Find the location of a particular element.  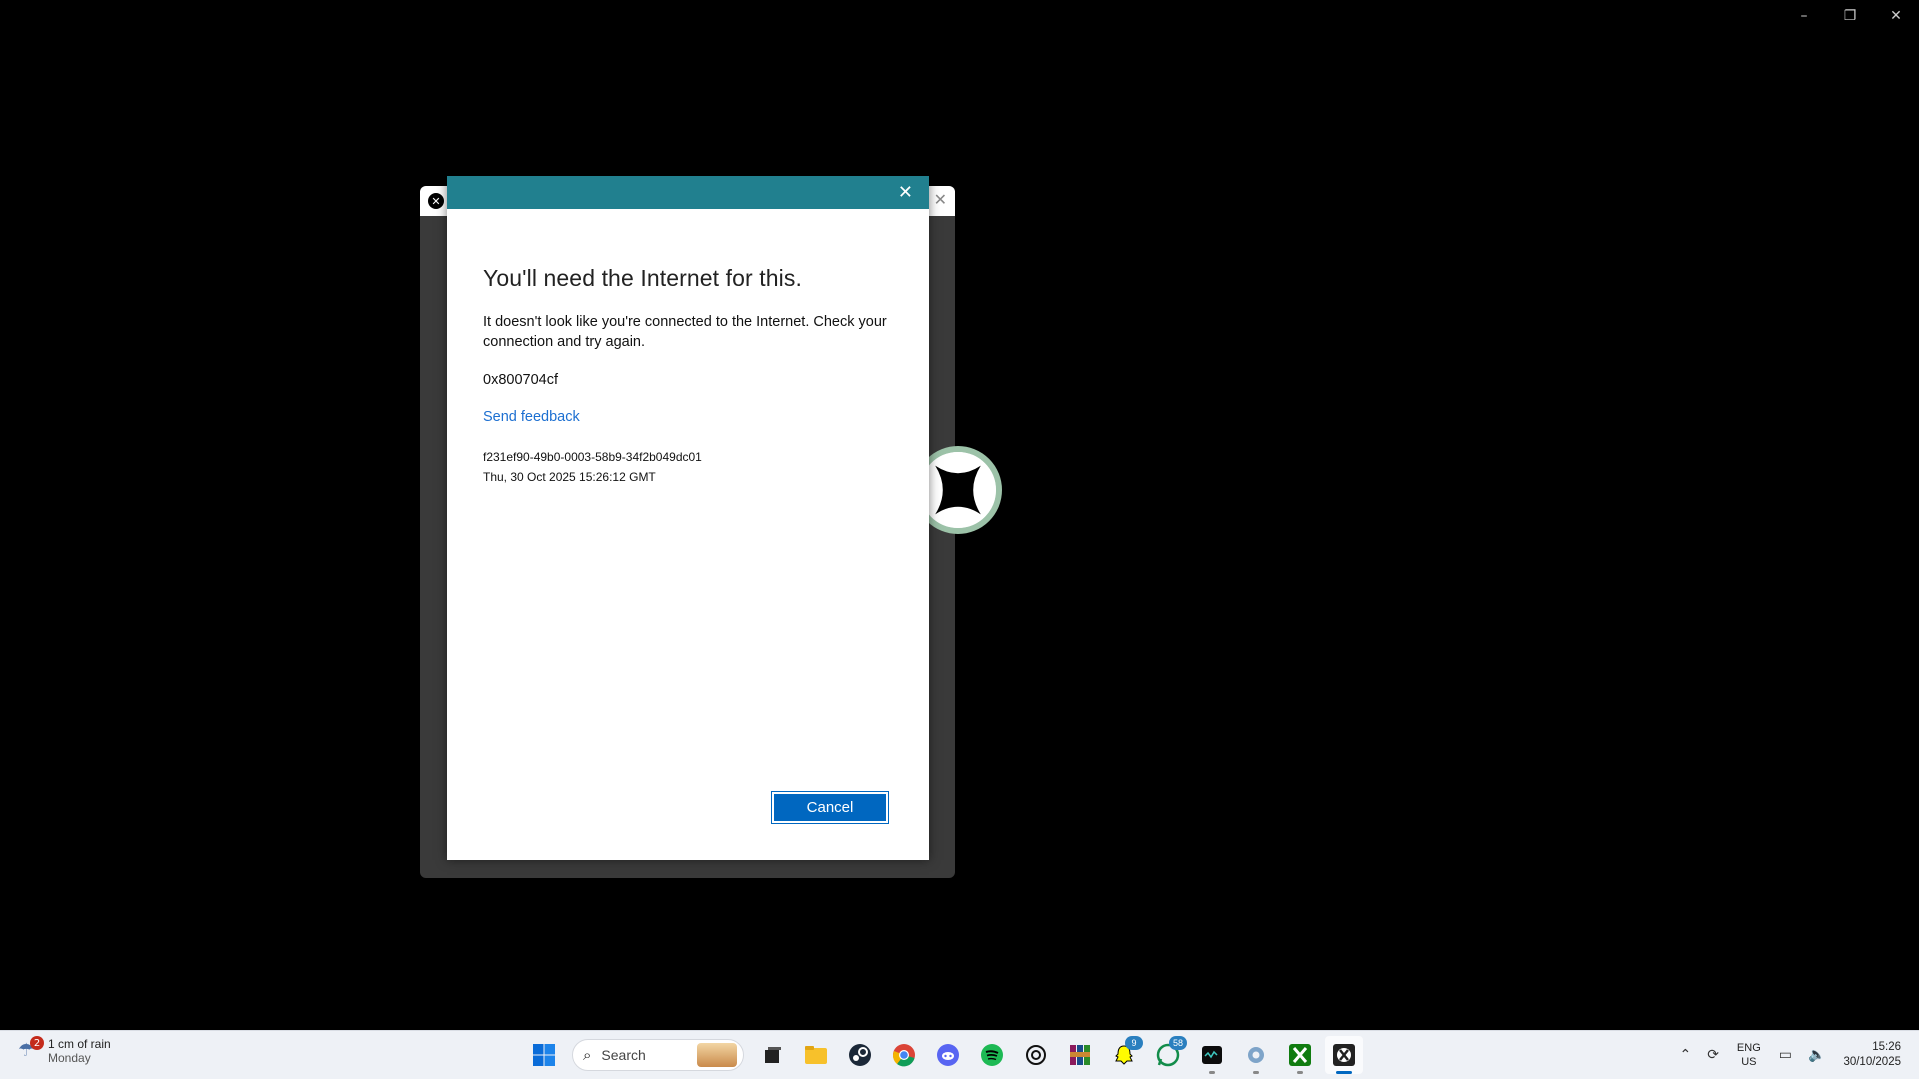

search-icon: ⌕ is located at coordinates (587, 1055).